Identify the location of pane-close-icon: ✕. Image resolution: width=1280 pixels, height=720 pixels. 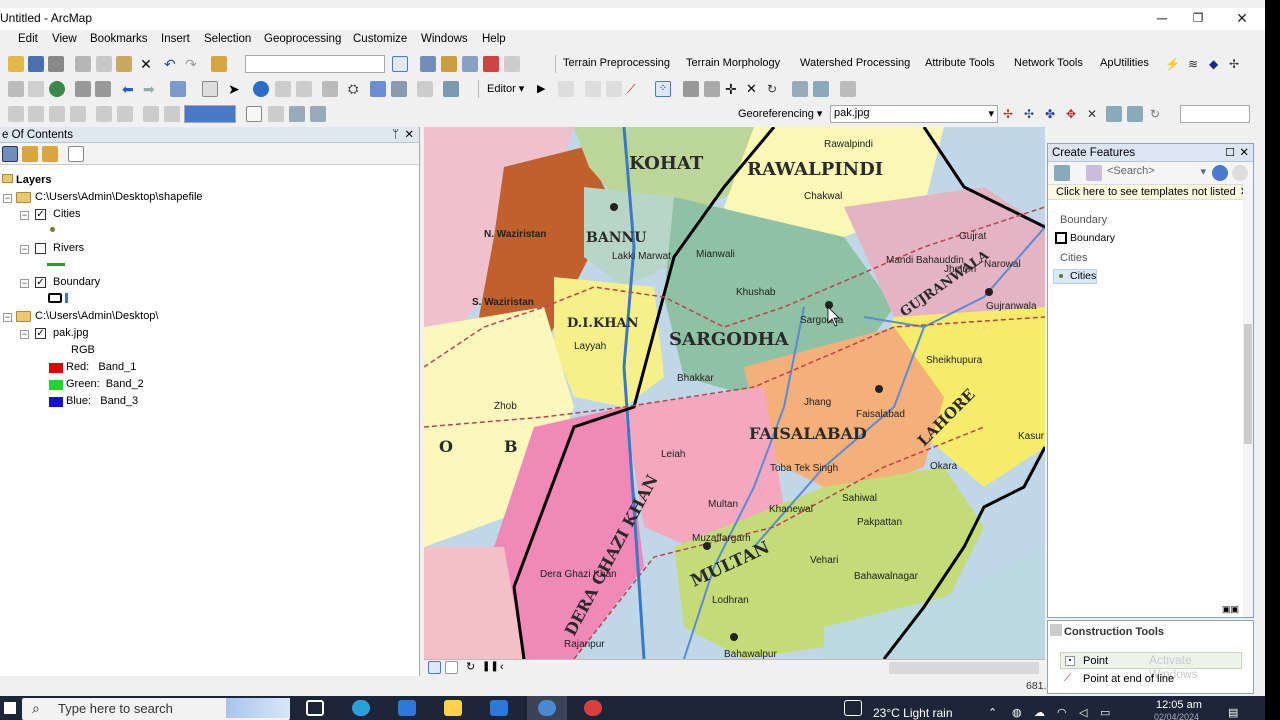
(1244, 153).